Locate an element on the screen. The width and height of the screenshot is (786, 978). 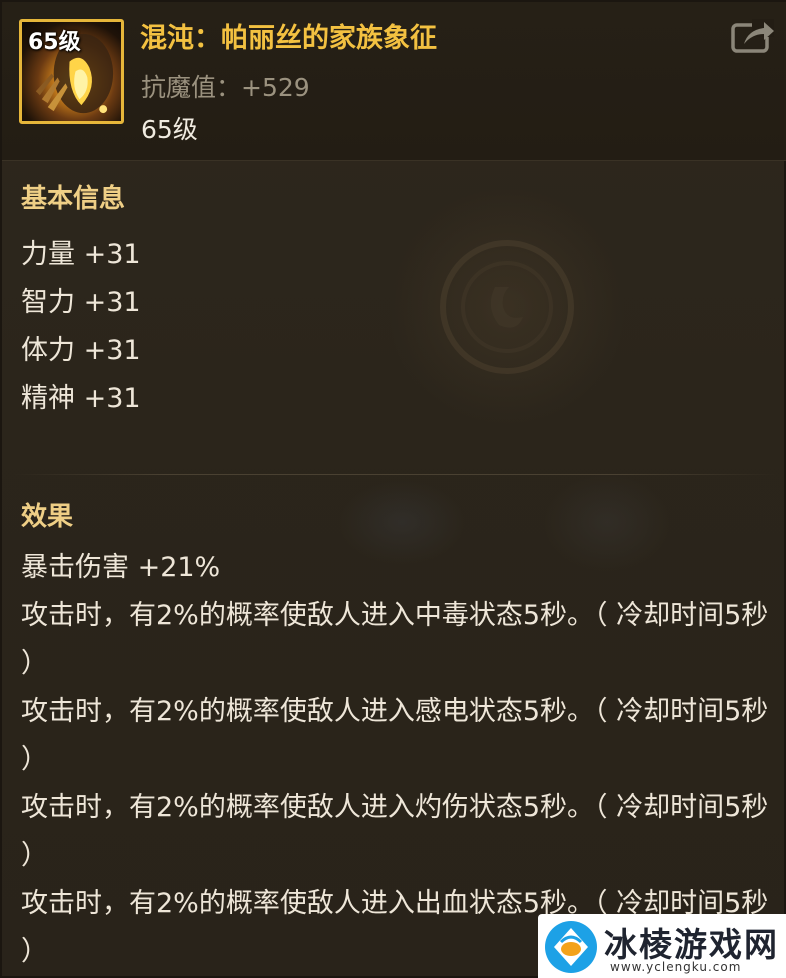
item-level-badge: 65级 is located at coordinates (54, 42).